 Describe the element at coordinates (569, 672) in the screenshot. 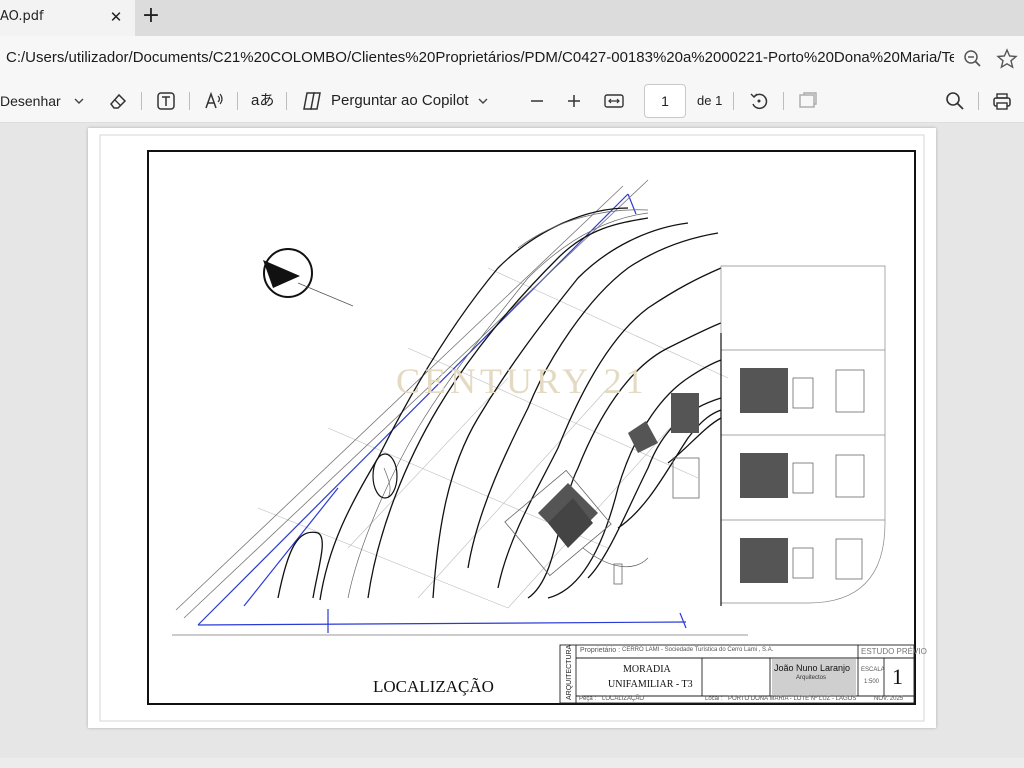

I see `titleblock-side-label: ARQUITECTURA` at that location.